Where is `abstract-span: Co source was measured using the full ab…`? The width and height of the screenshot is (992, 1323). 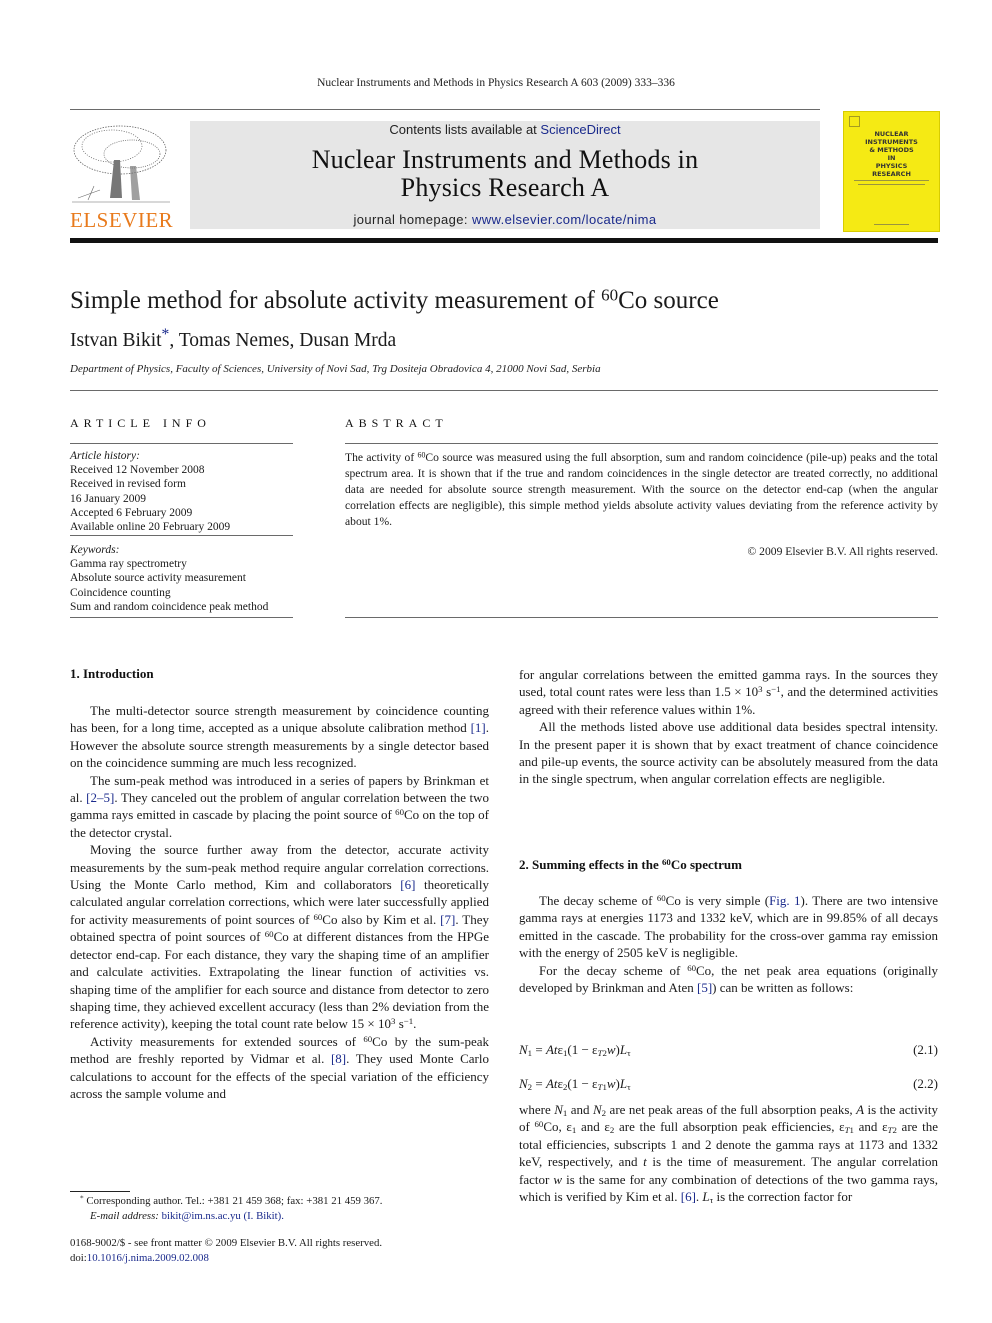 abstract-span: Co source was measured using the full ab… is located at coordinates (641, 489).